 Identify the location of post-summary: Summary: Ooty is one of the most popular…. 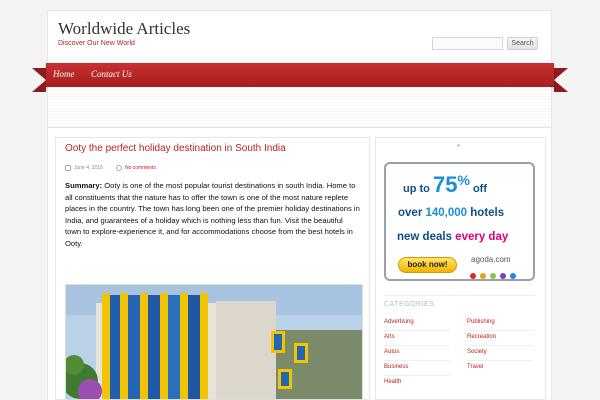
(212, 214).